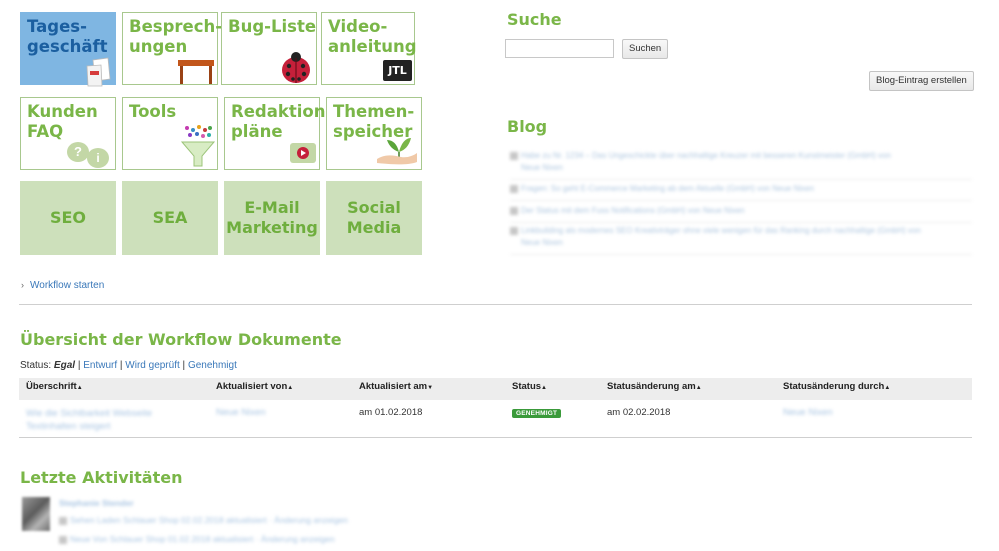  What do you see at coordinates (54, 386) in the screenshot?
I see `column-header-title: Überschrift▲` at bounding box center [54, 386].